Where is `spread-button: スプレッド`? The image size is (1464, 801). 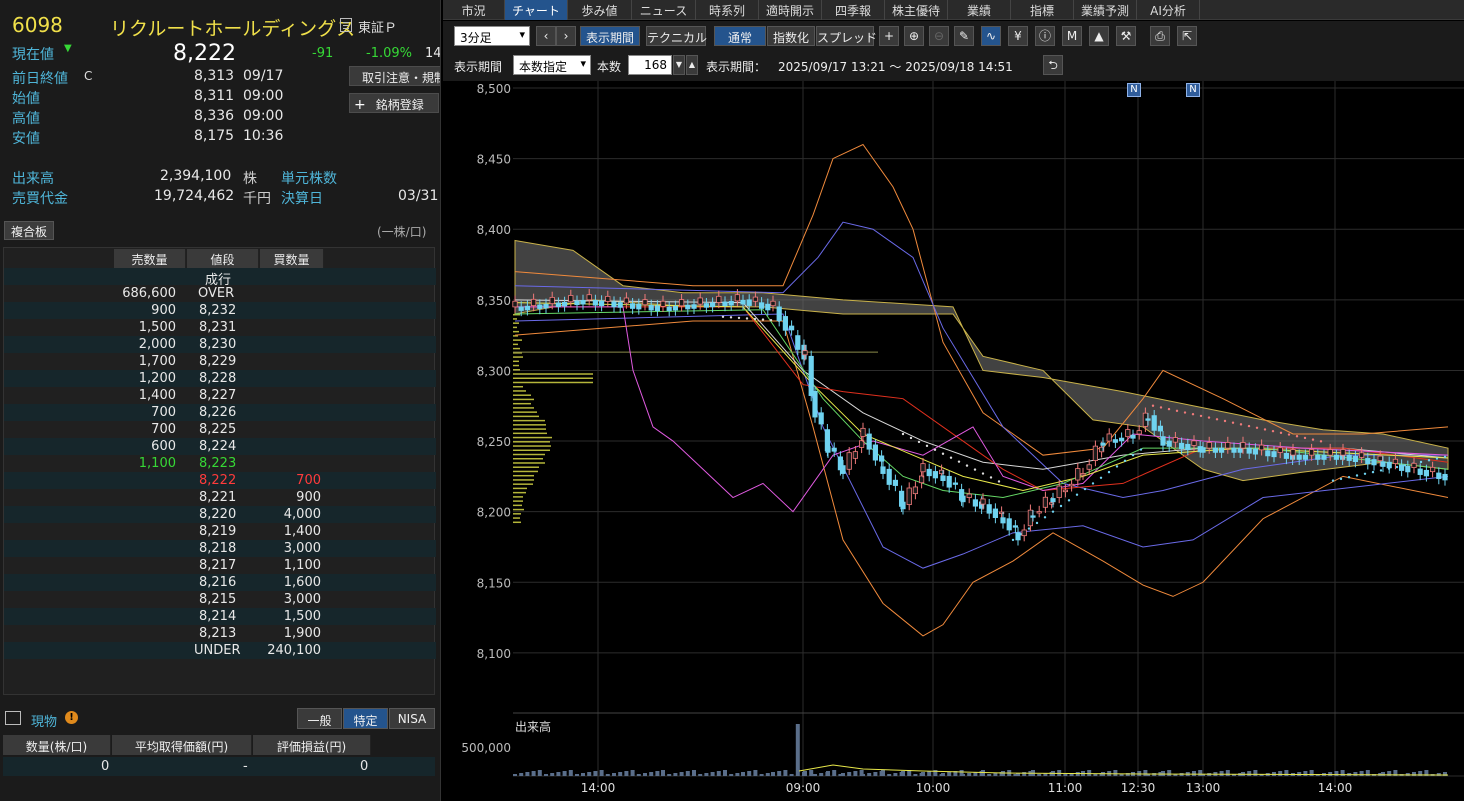
spread-button: スプレッド is located at coordinates (845, 36).